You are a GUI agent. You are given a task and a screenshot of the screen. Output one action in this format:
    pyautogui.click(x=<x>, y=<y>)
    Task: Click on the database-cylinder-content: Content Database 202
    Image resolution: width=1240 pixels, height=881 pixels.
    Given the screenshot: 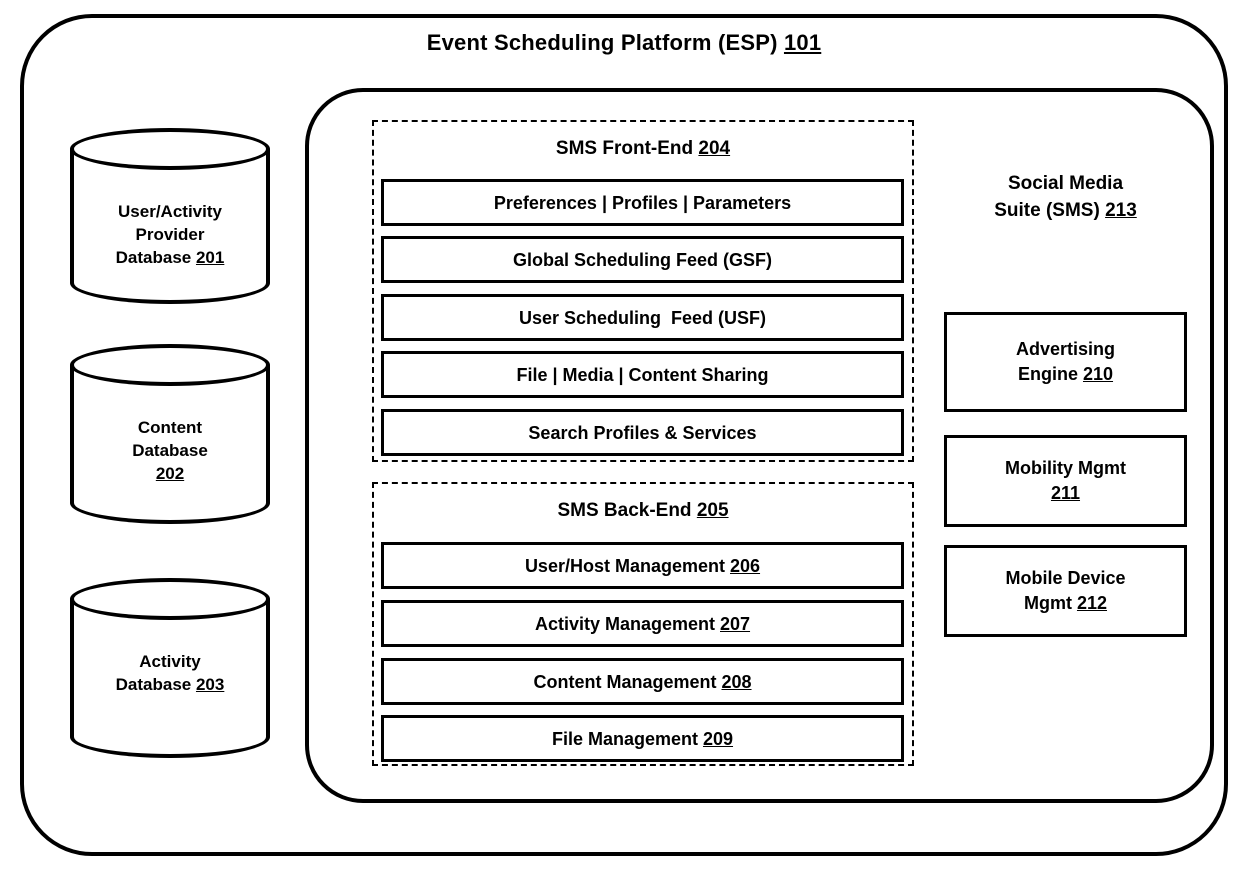 What is the action you would take?
    pyautogui.click(x=170, y=434)
    